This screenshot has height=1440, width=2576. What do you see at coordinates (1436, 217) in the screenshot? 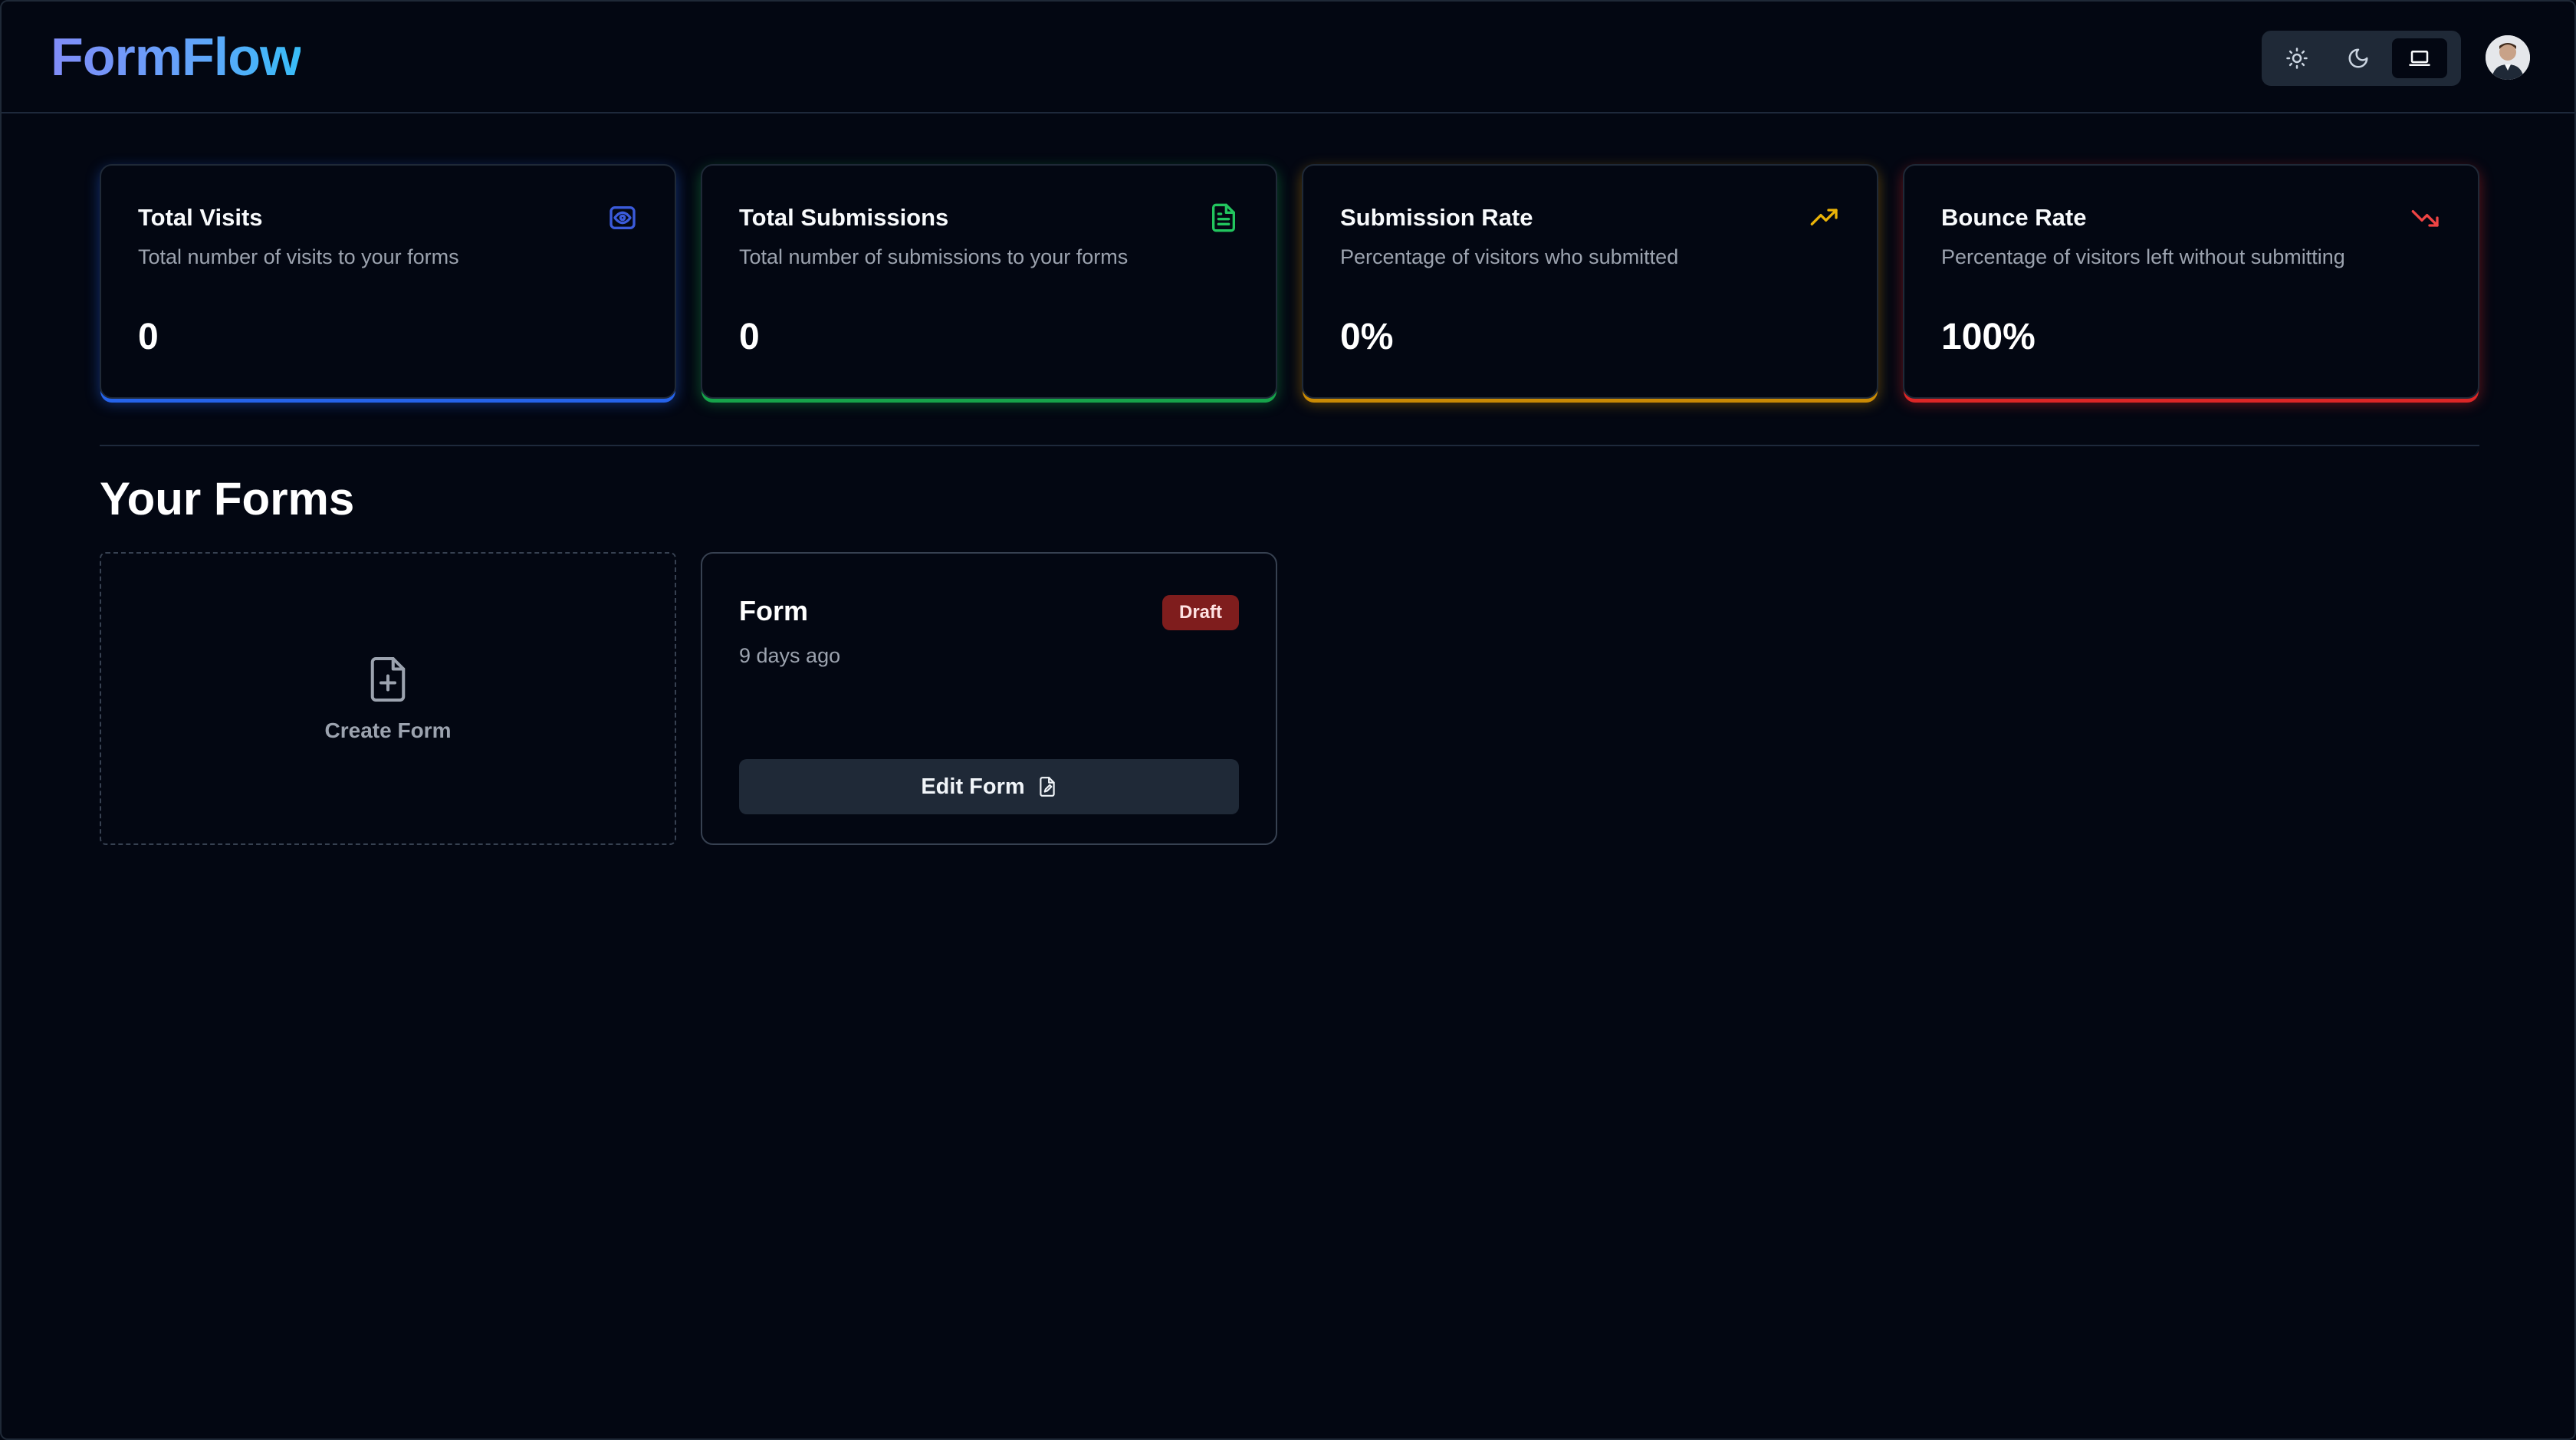
I see `stat-title: Submission Rate` at bounding box center [1436, 217].